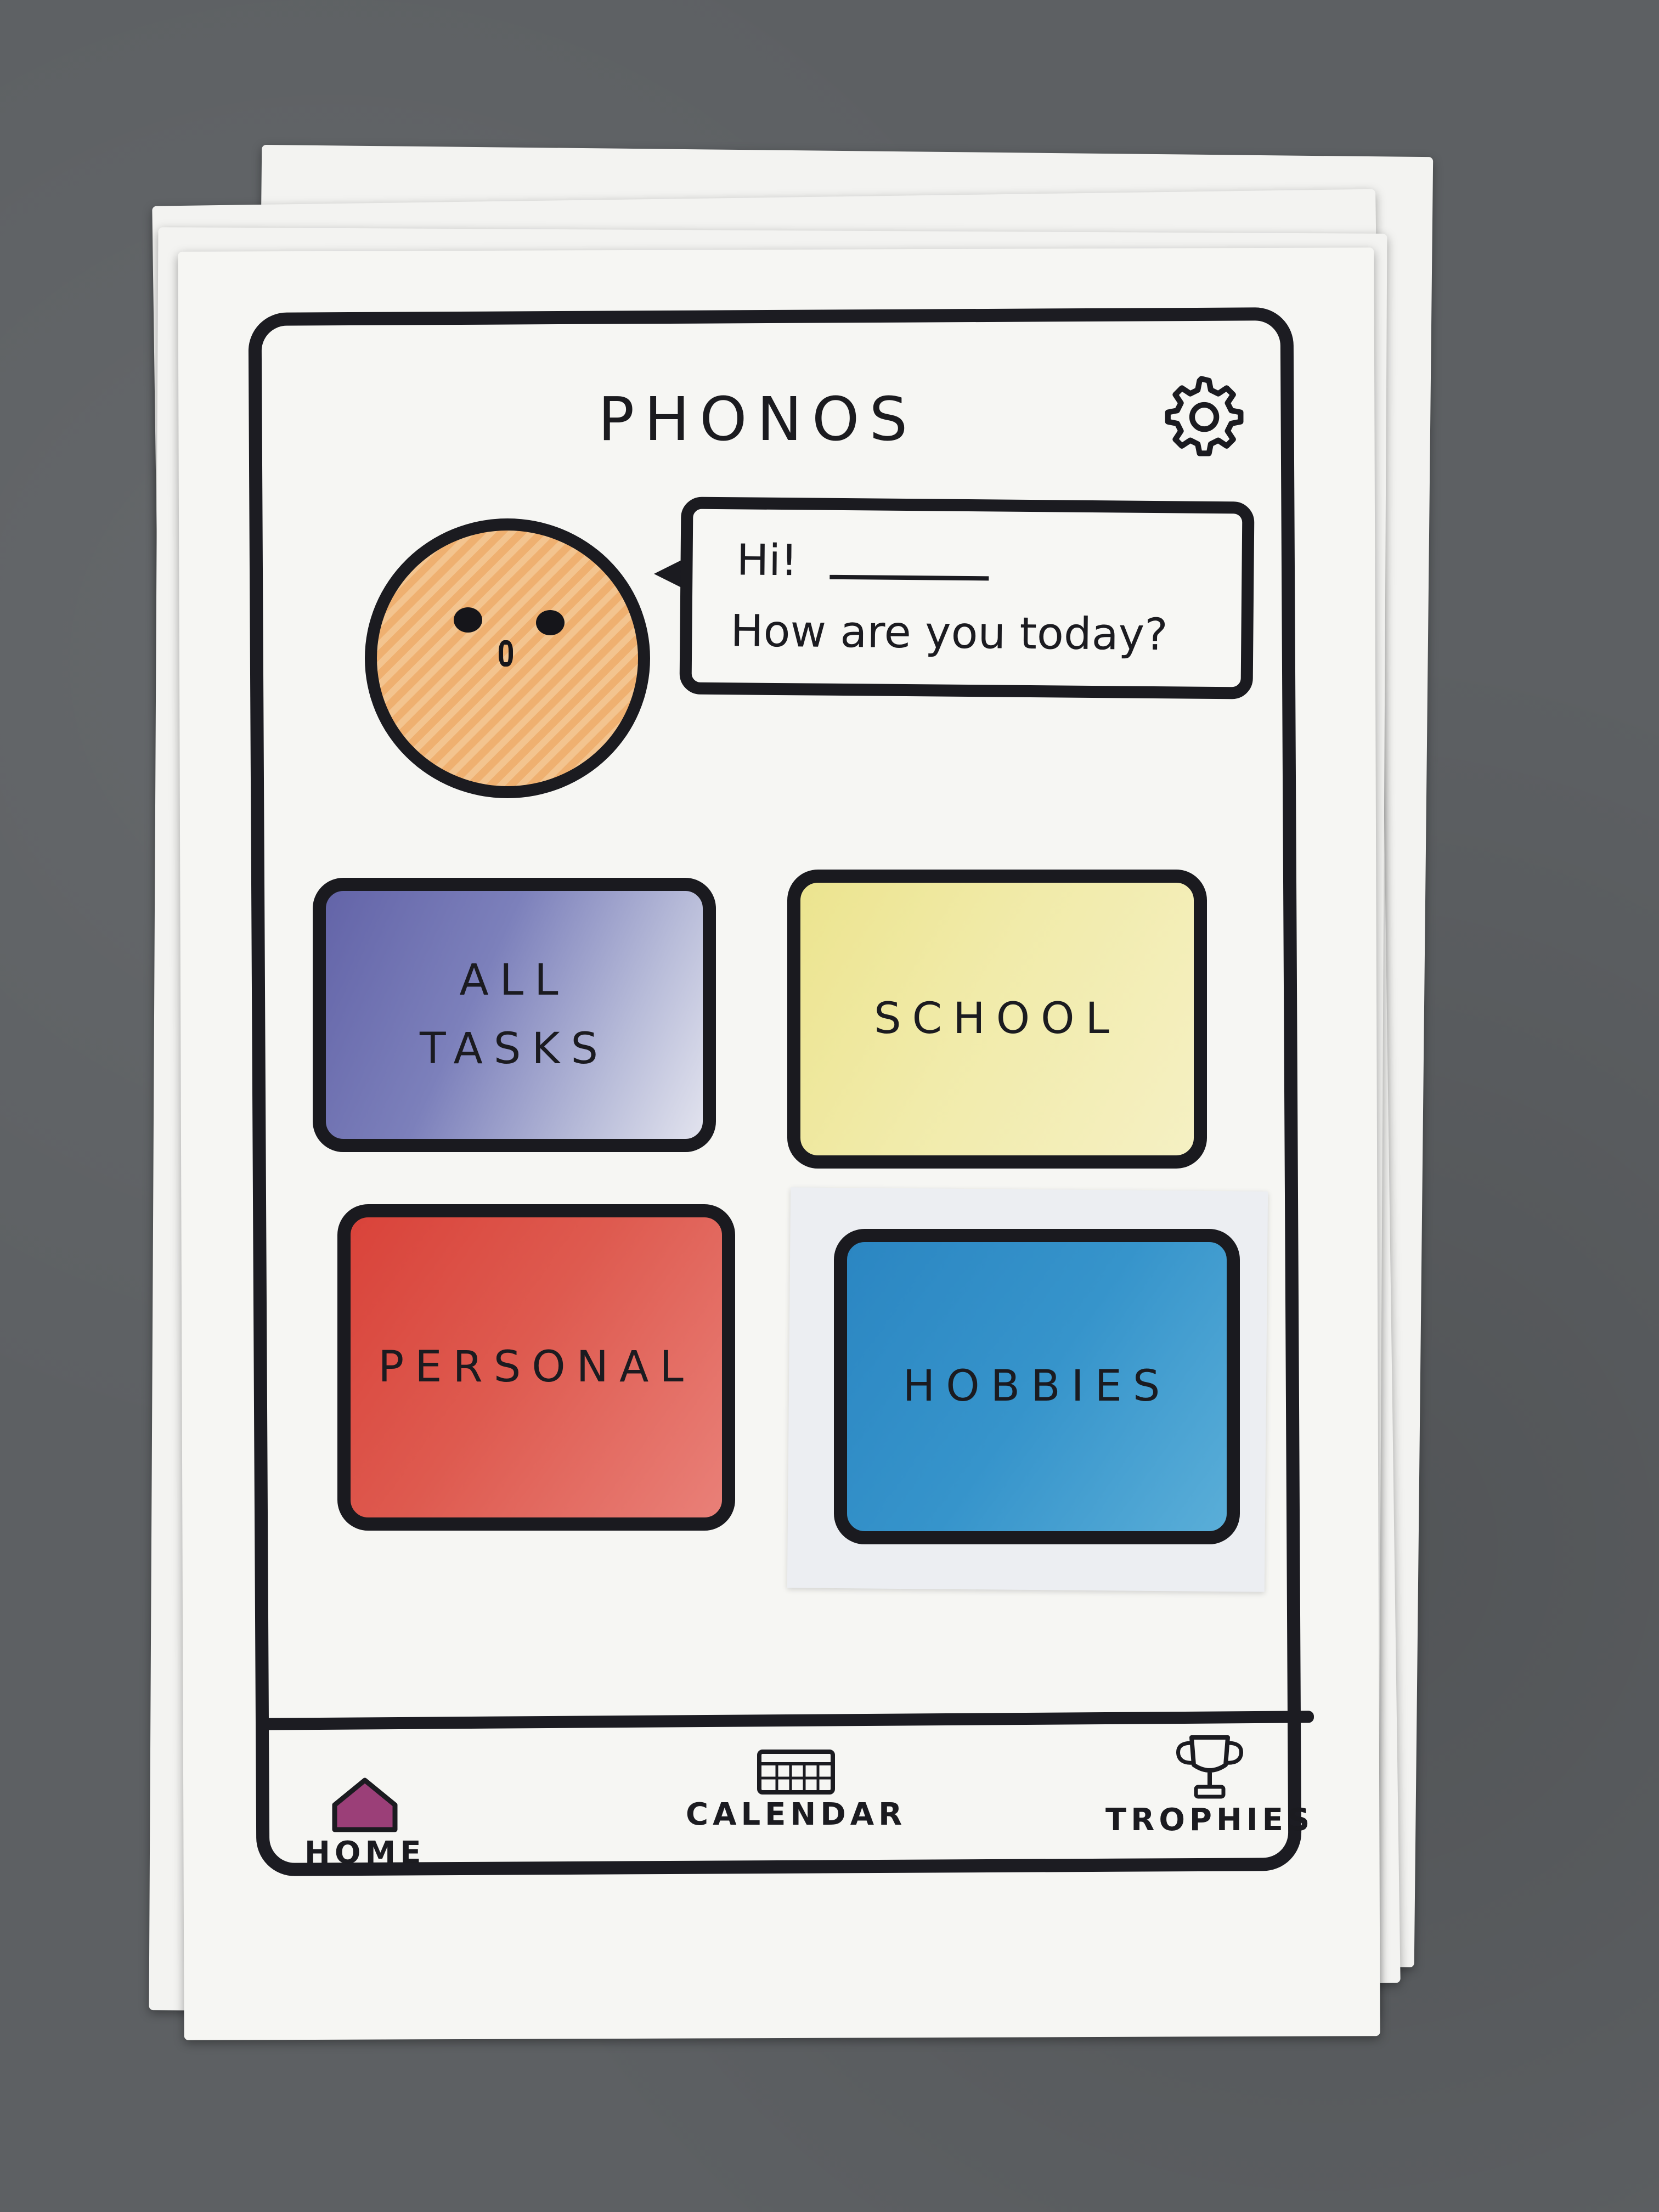 The width and height of the screenshot is (1659, 2212). What do you see at coordinates (1201, 415) in the screenshot?
I see `gear-icon` at bounding box center [1201, 415].